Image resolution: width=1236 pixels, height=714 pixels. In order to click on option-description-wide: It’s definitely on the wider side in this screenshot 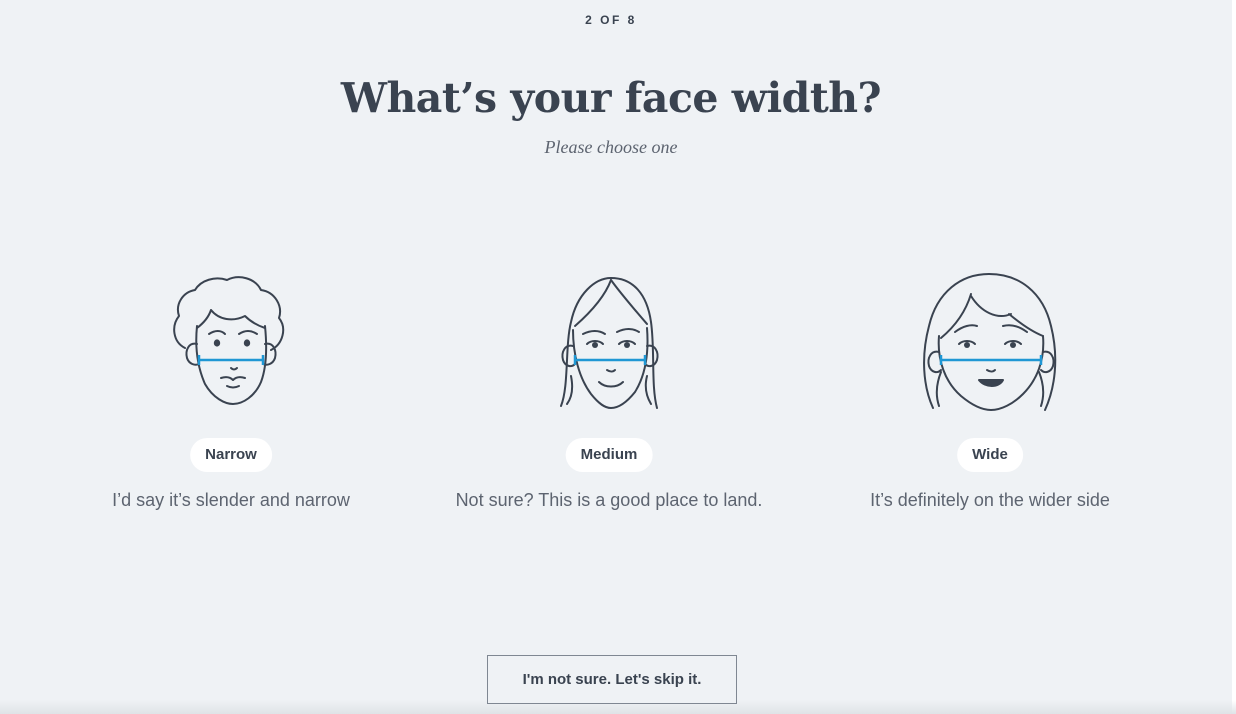, I will do `click(990, 500)`.